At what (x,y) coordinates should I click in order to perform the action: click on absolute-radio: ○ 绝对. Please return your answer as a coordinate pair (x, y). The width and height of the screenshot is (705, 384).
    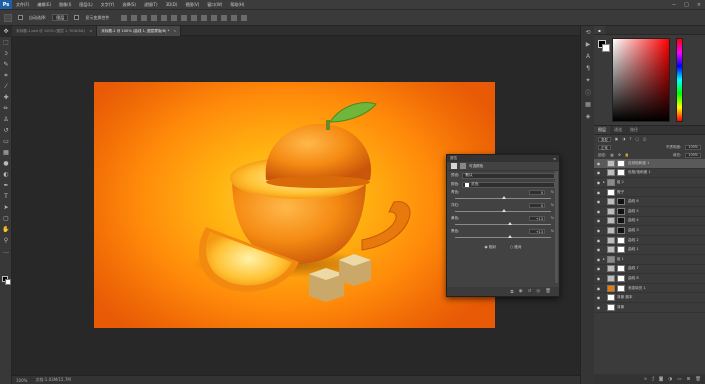
    Looking at the image, I should click on (515, 247).